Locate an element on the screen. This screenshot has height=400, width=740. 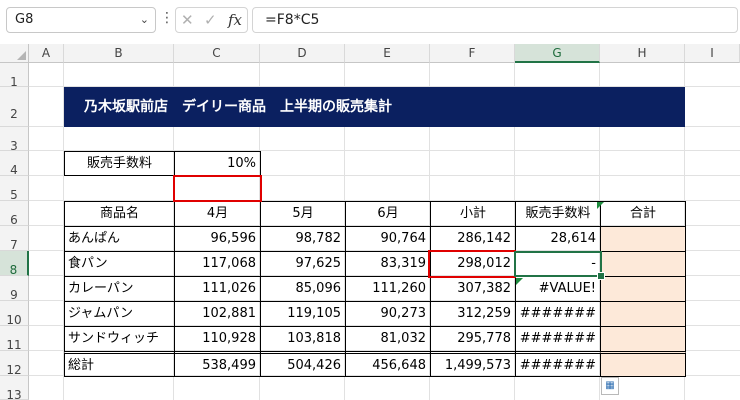
table-header-cell: 小計 is located at coordinates (473, 214).